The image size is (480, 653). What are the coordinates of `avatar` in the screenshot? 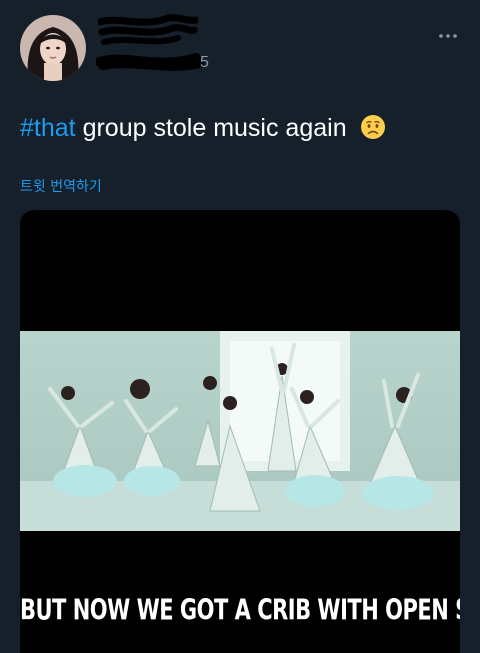 It's located at (53, 48).